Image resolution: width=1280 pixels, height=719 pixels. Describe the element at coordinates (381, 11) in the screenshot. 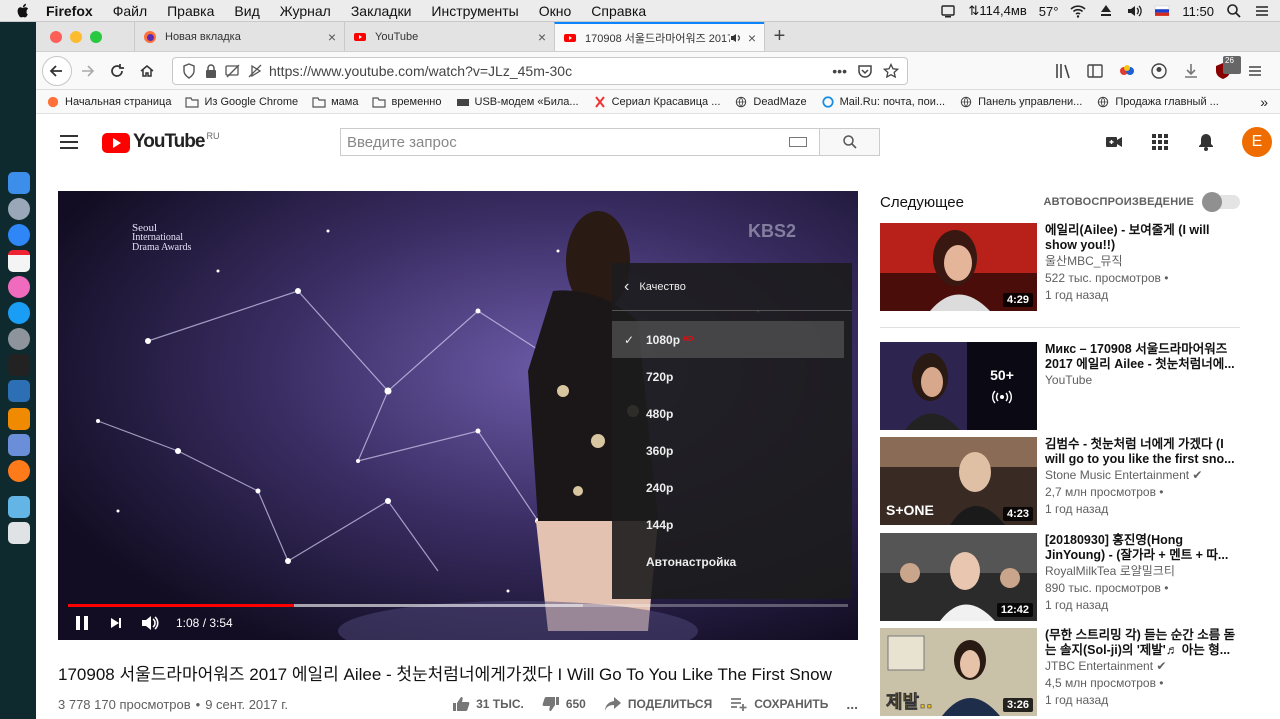

I see `menu-bookmarks: Закладки` at that location.